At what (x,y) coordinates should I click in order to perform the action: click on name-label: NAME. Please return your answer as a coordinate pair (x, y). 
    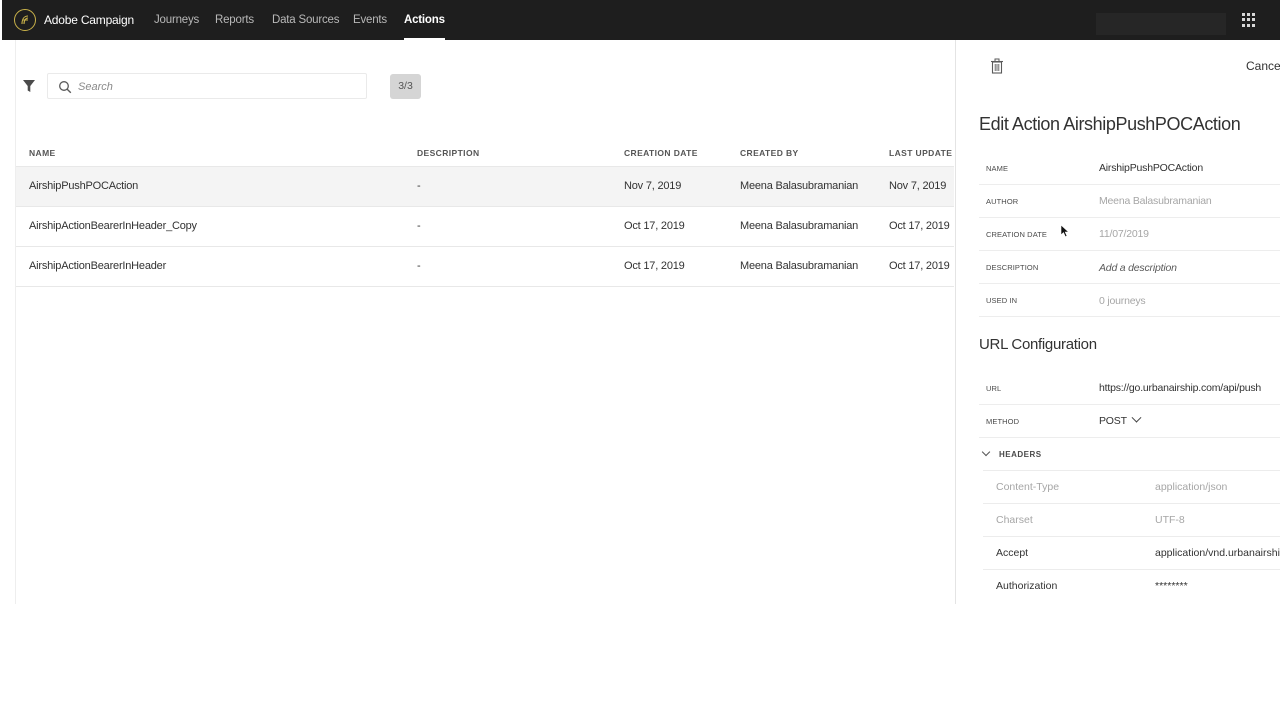
    Looking at the image, I should click on (997, 168).